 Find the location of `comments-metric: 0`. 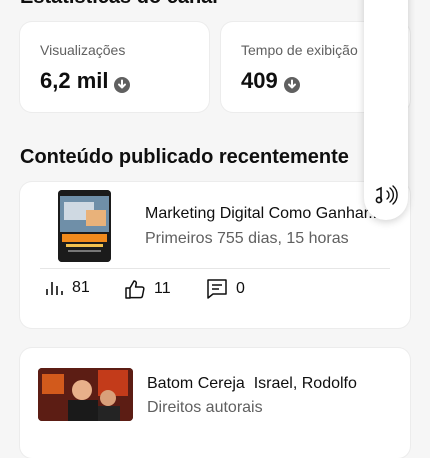

comments-metric: 0 is located at coordinates (225, 289).